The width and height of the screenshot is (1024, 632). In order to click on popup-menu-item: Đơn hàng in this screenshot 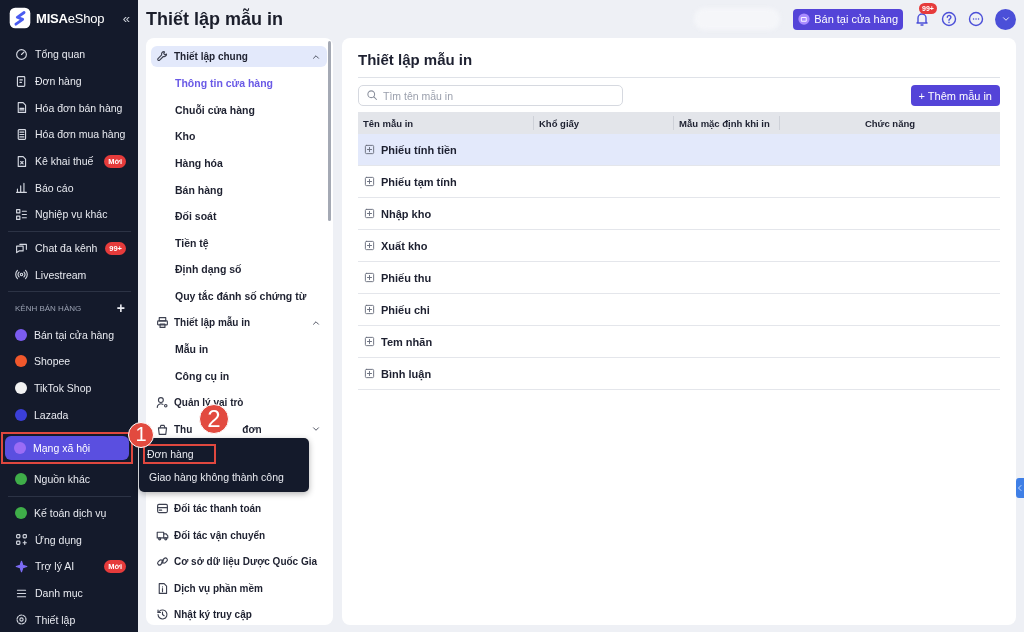, I will do `click(179, 453)`.